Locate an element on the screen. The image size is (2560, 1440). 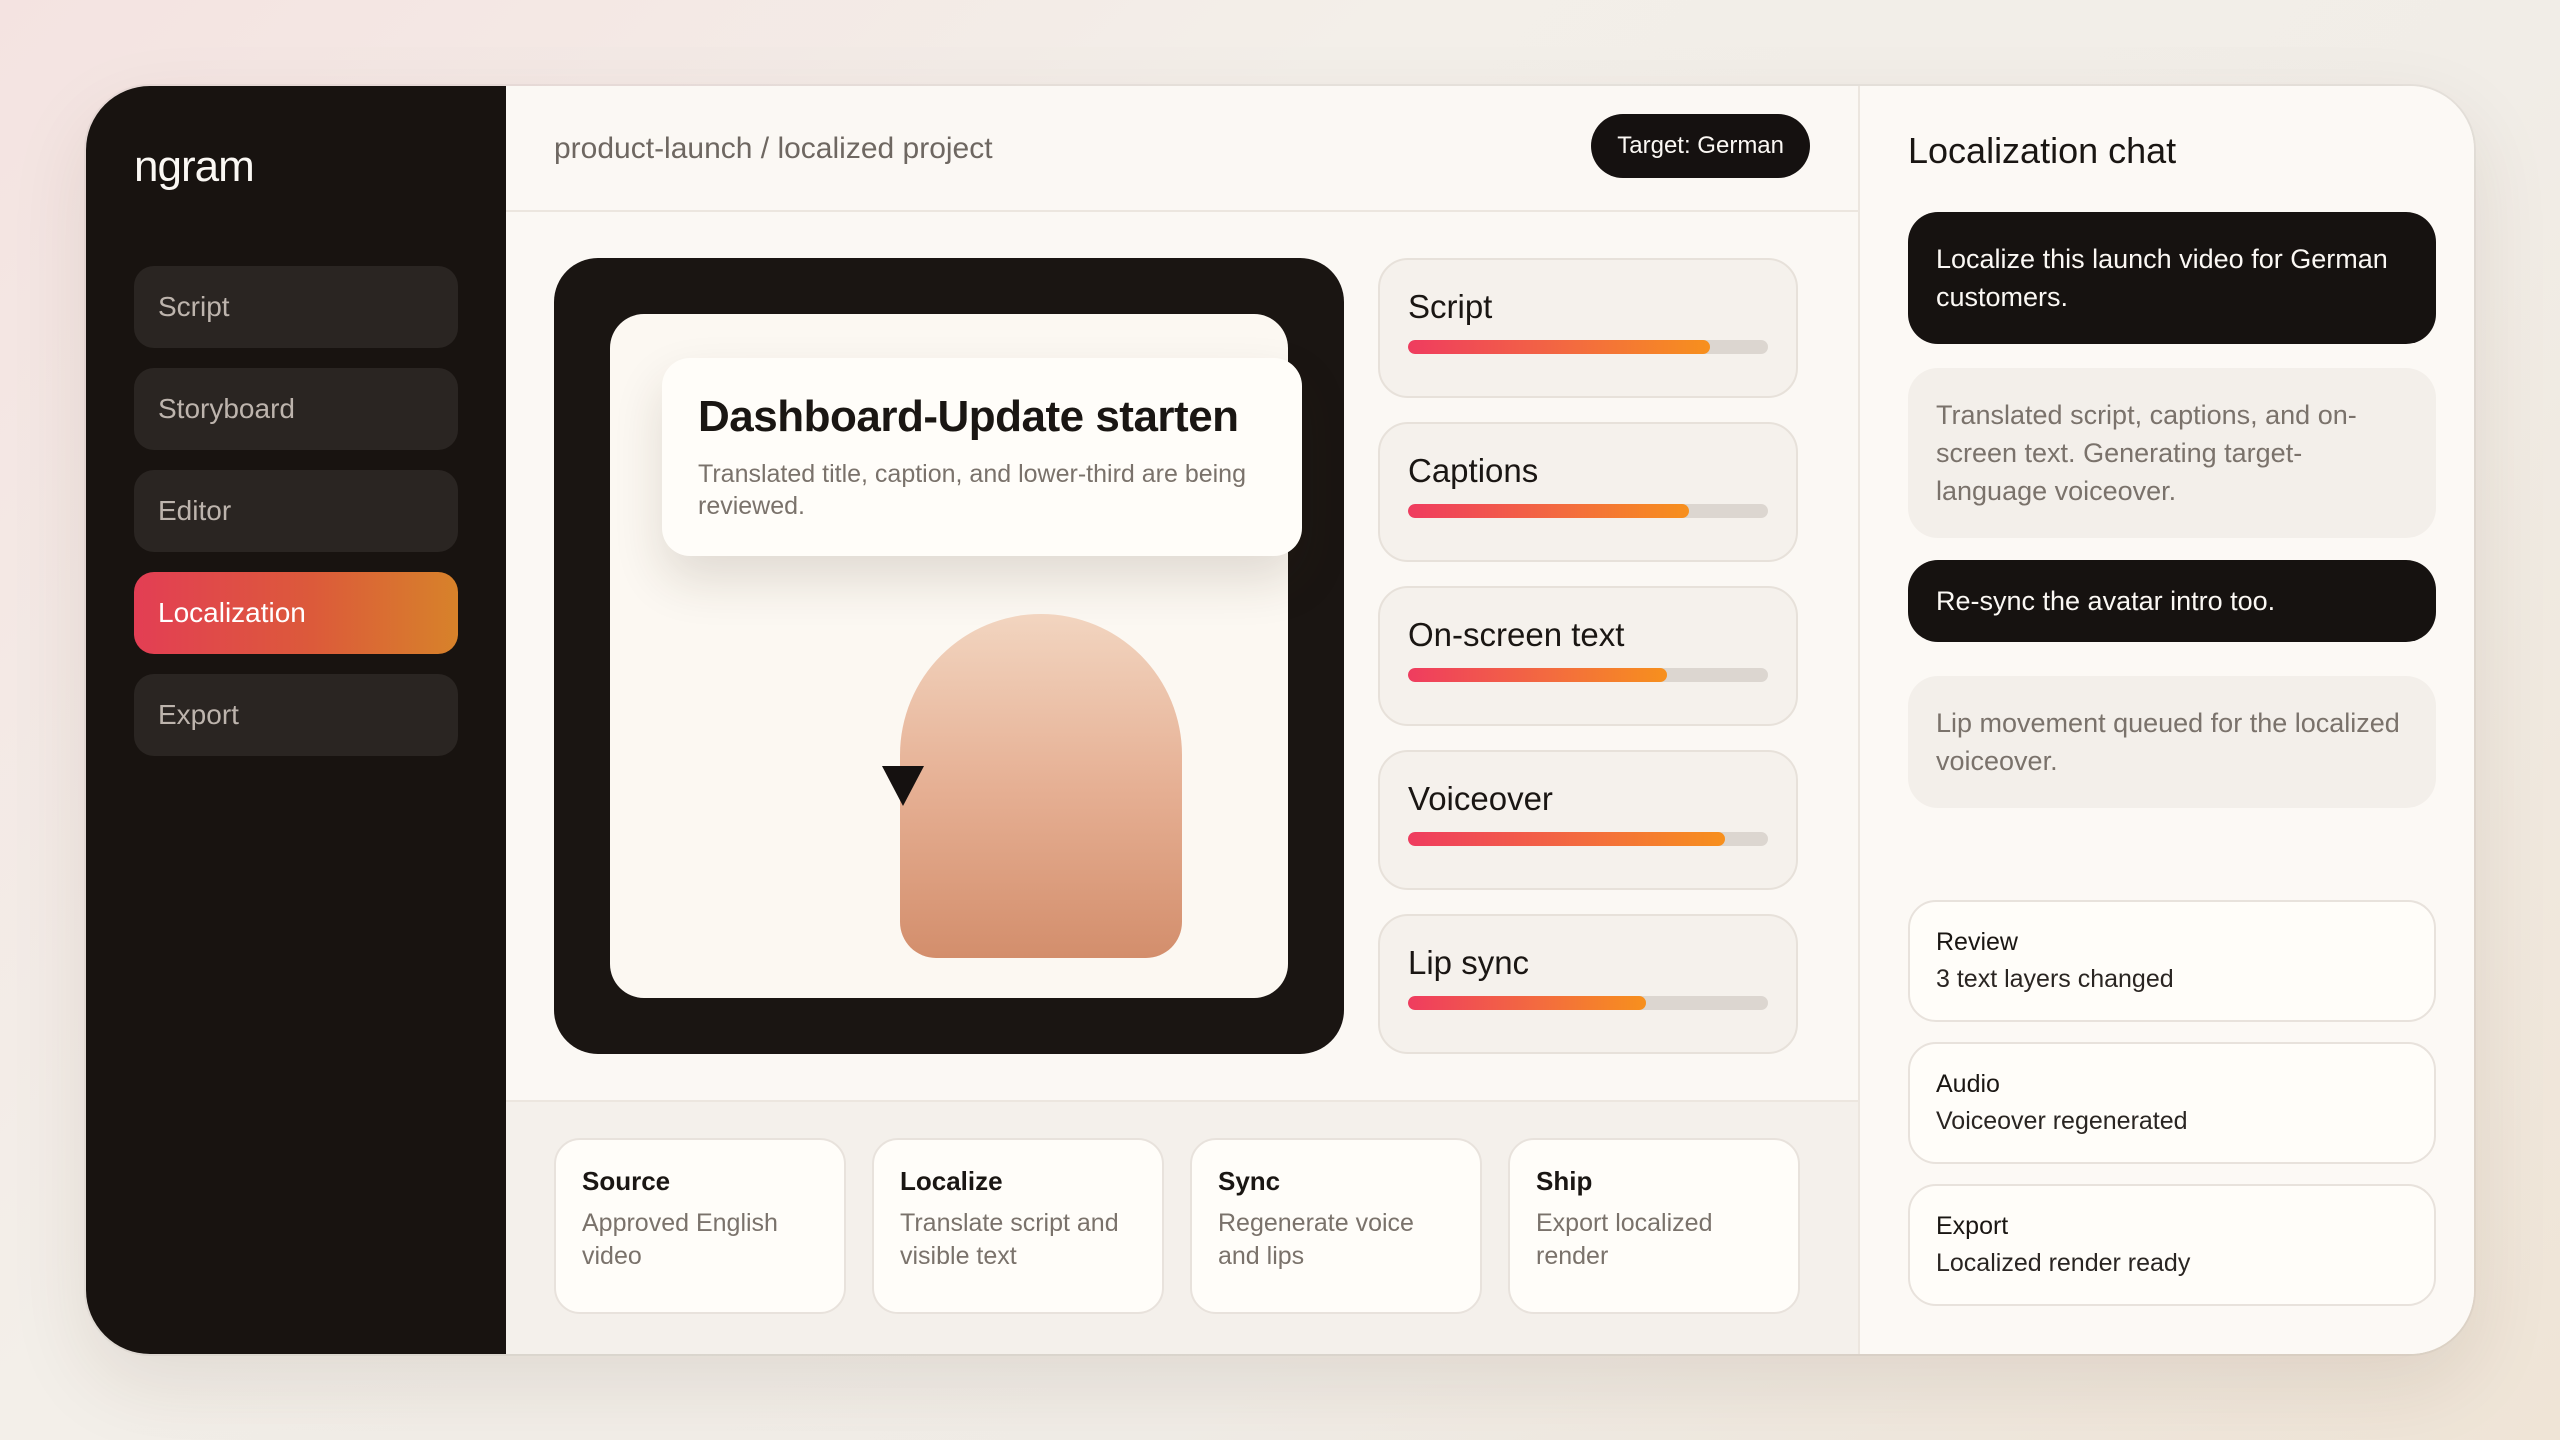
app-logo: ngram is located at coordinates (194, 166).